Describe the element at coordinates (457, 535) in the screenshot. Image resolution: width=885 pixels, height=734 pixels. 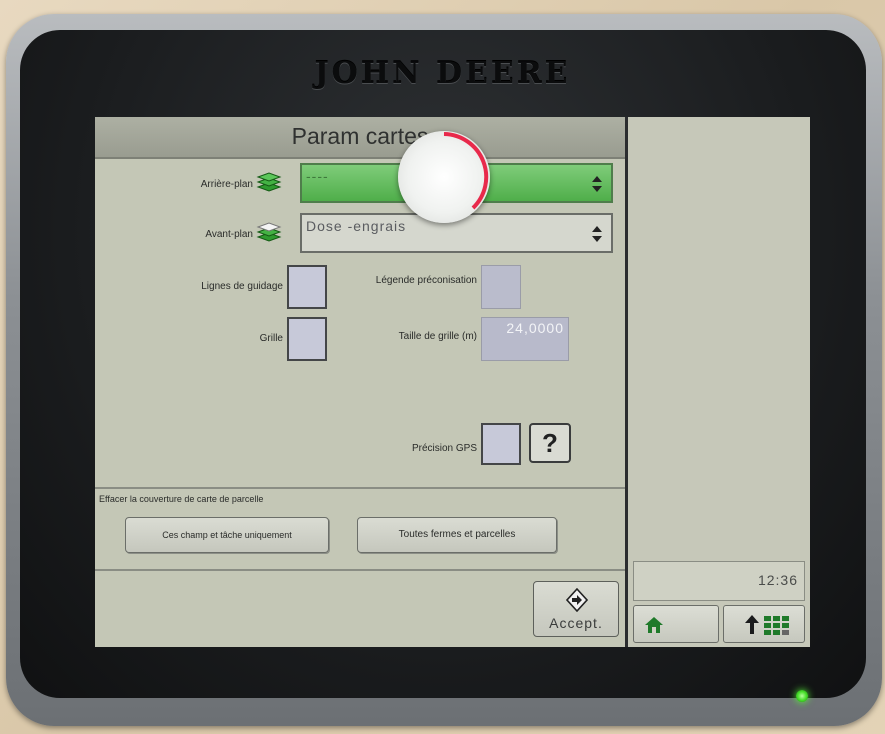
I see `clear-all-farms-button: Toutes fermes et parcelles` at that location.